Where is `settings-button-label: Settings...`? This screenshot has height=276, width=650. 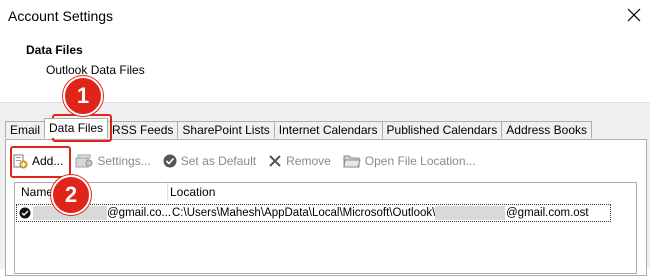
settings-button-label: Settings... is located at coordinates (124, 161).